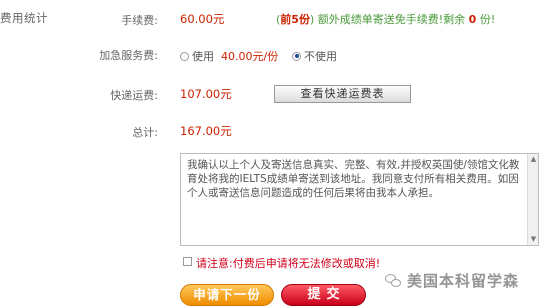  Describe the element at coordinates (342, 94) in the screenshot. I see `view-fee-table-button: 查看快递运费表` at that location.